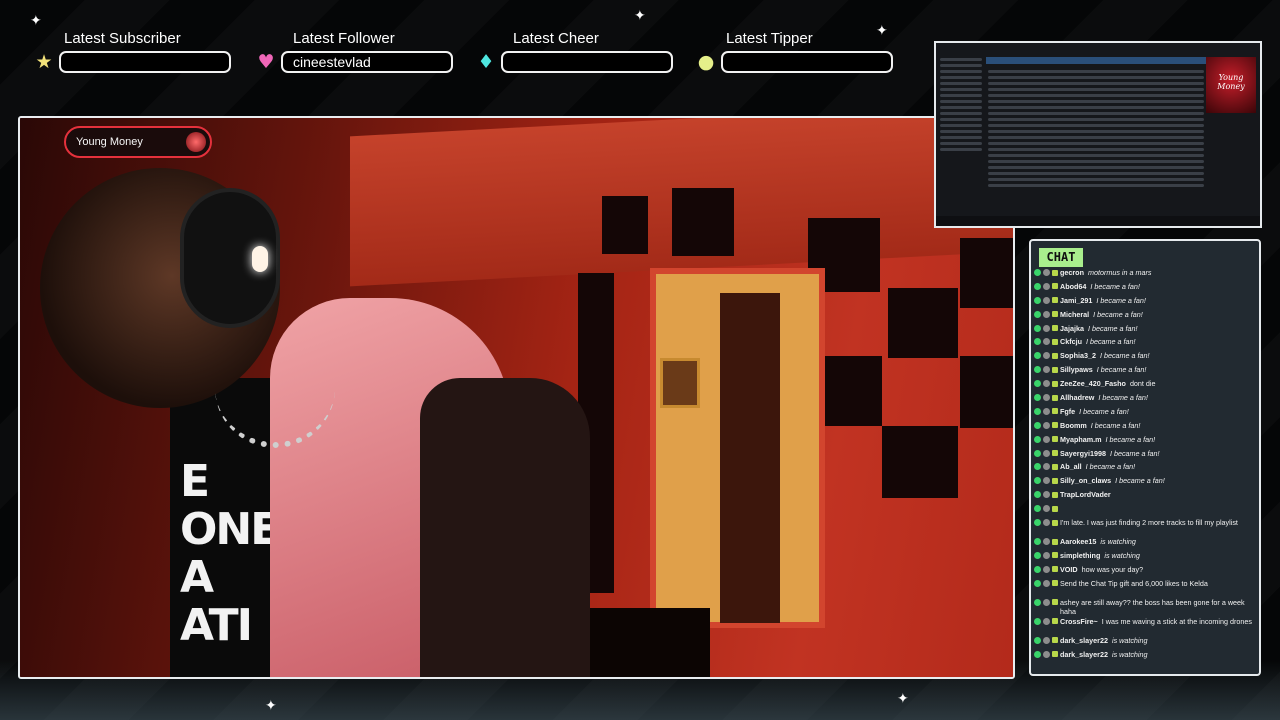 The image size is (1280, 720). What do you see at coordinates (1085, 480) in the screenshot?
I see `chat-username: Silly_on_claws` at bounding box center [1085, 480].